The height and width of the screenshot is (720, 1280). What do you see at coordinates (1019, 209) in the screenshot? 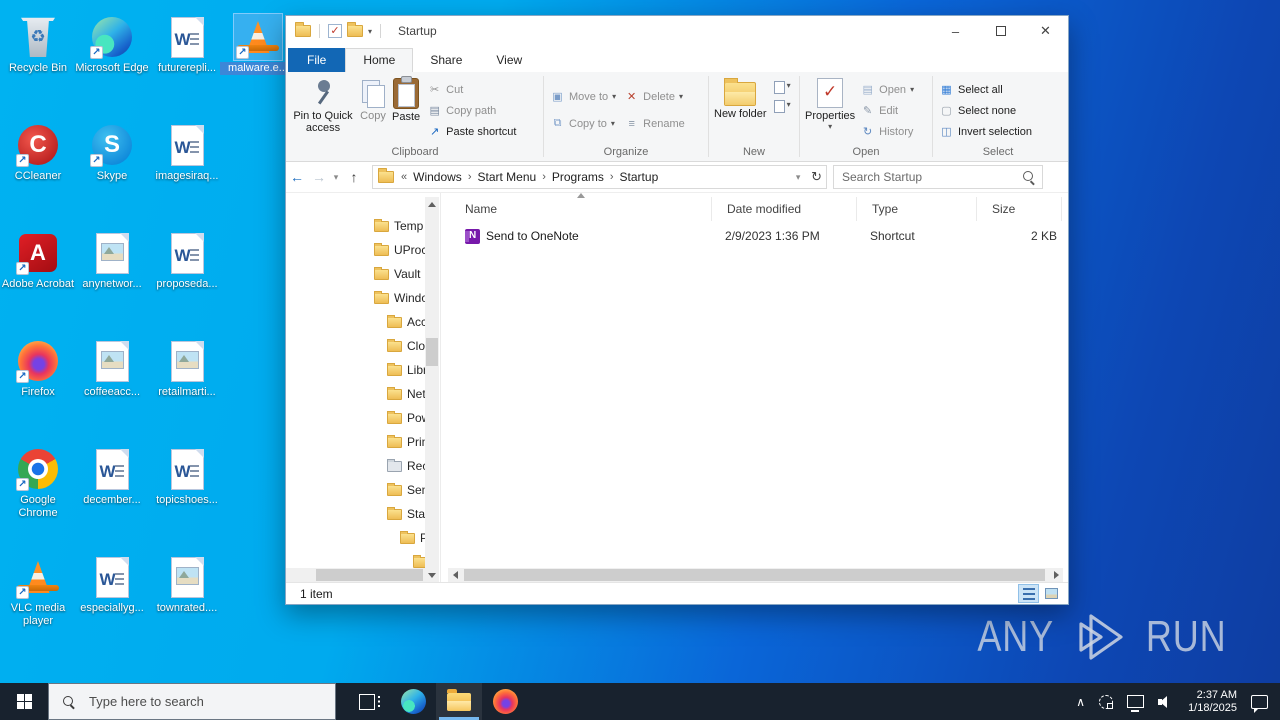
I see `column-header-size: Size` at bounding box center [1019, 209].